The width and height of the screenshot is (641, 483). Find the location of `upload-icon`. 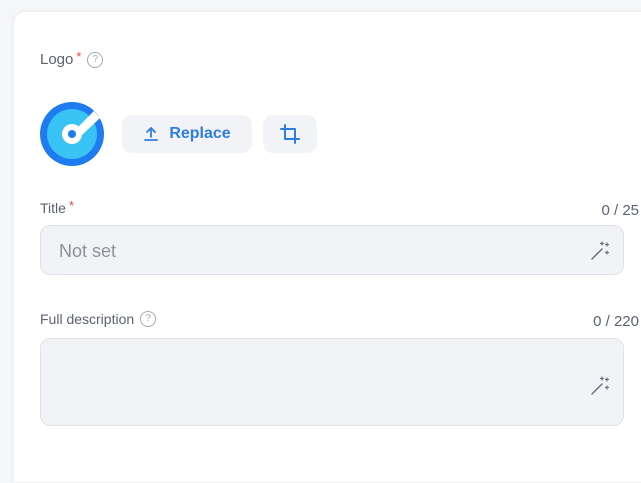

upload-icon is located at coordinates (151, 134).